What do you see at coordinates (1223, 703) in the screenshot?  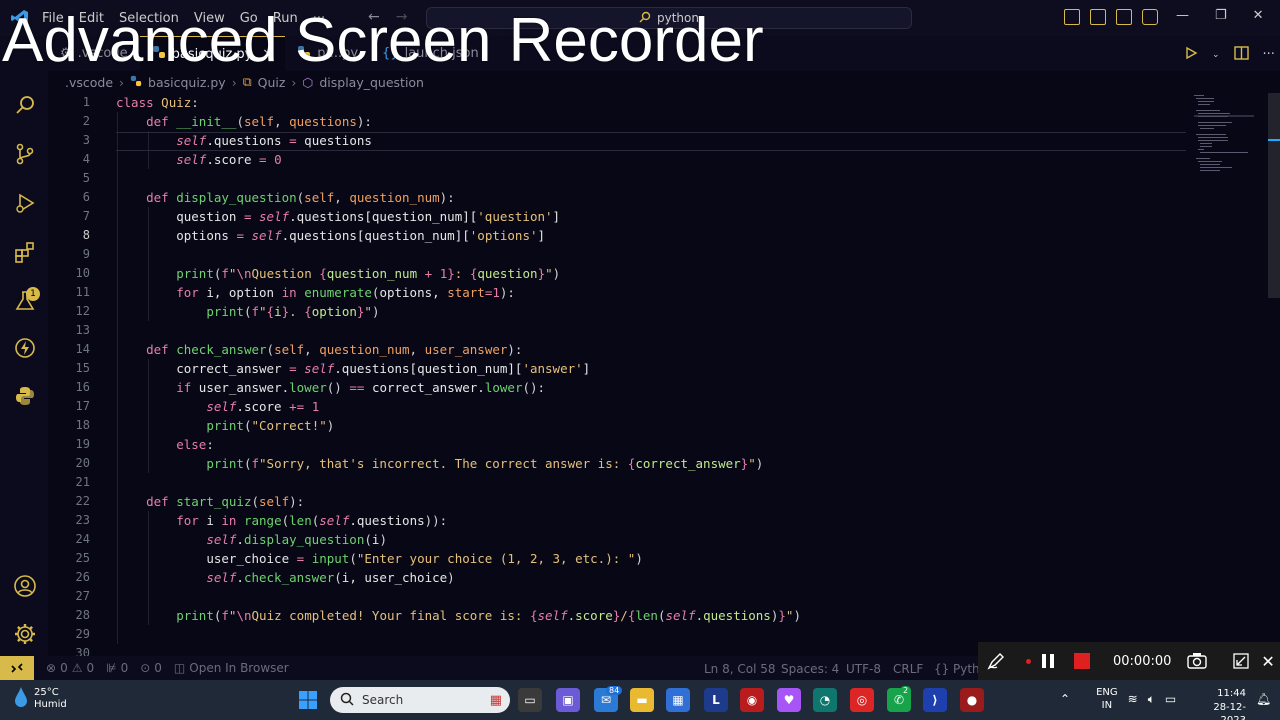 I see `taskbar-clock: 11:44 28-12-2023` at bounding box center [1223, 703].